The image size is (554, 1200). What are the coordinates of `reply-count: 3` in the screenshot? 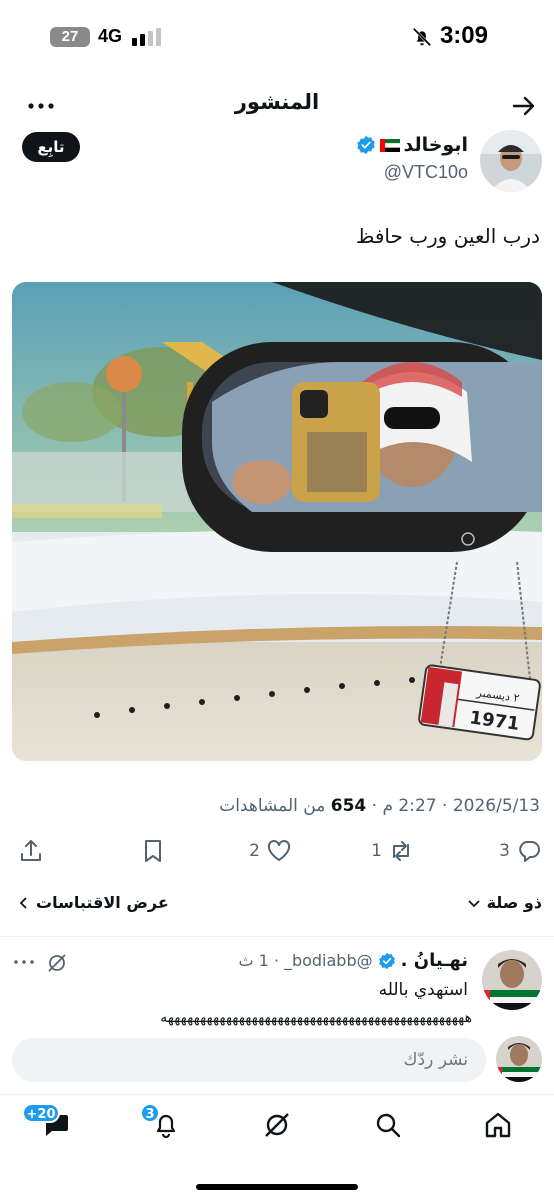 It's located at (504, 851).